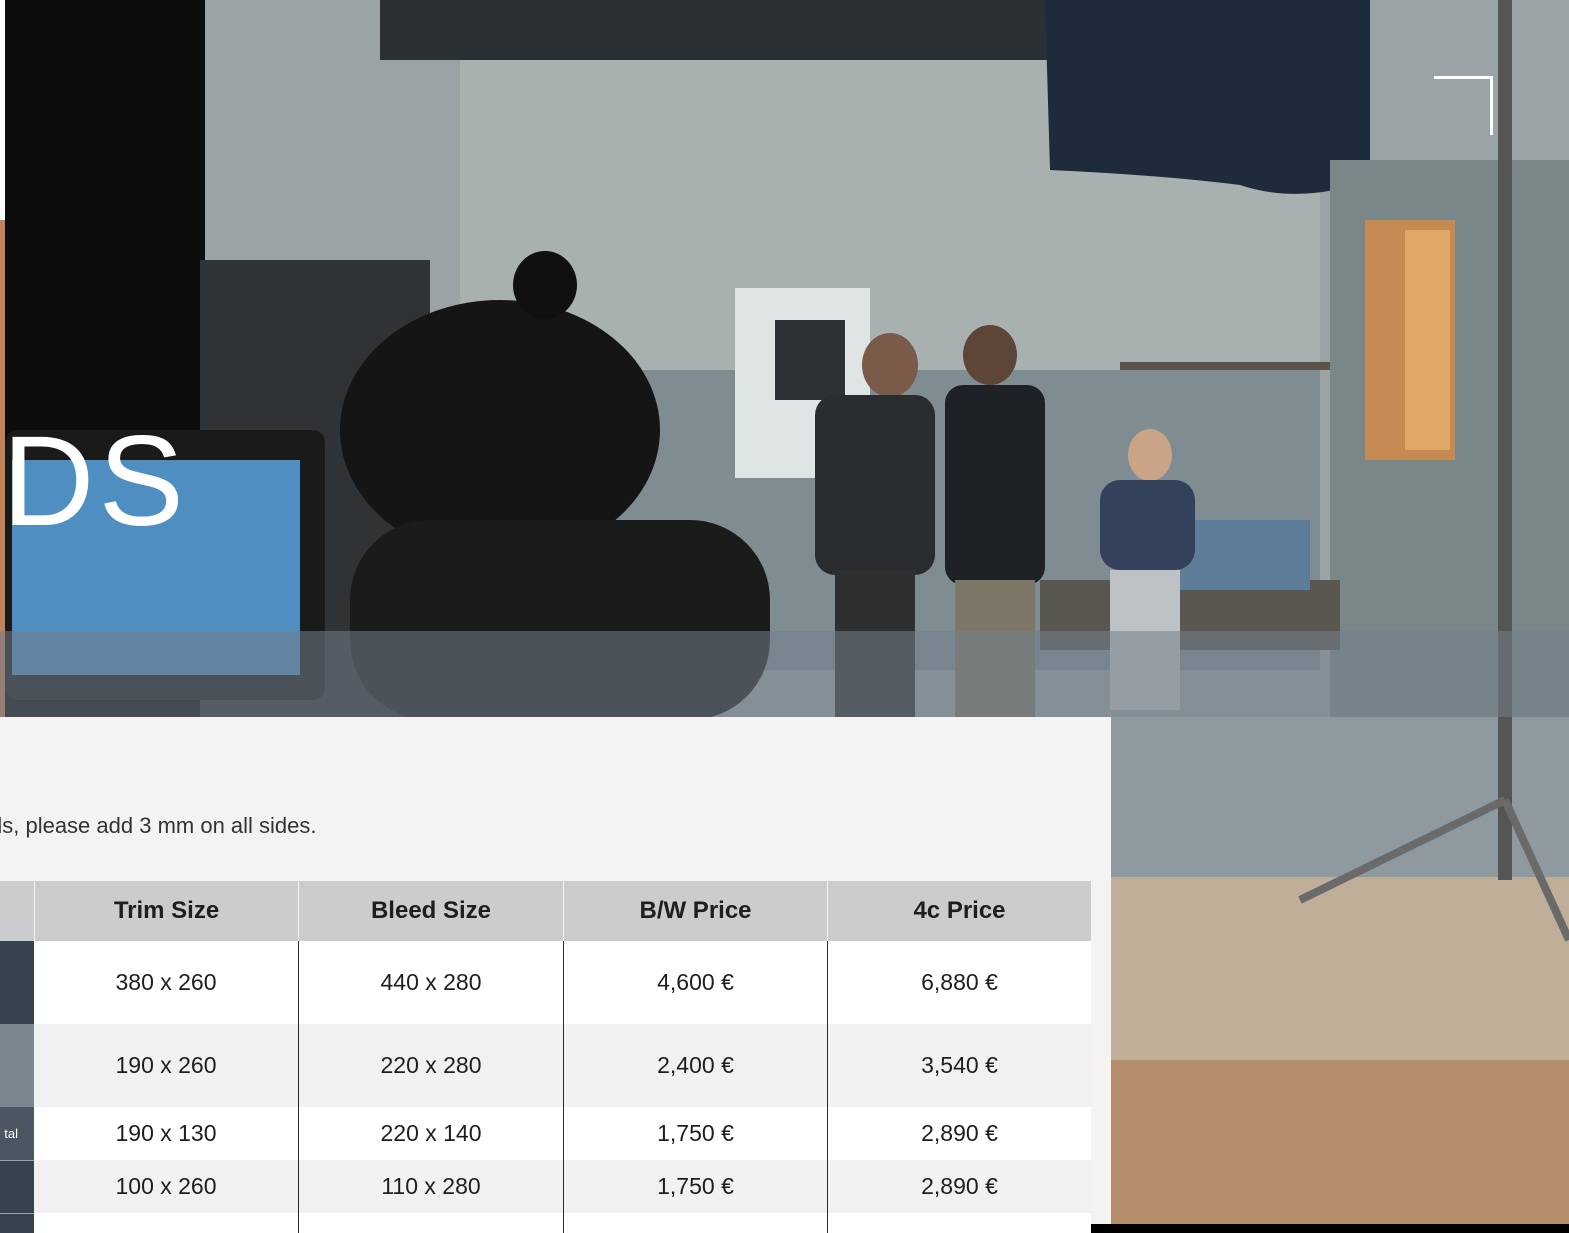 The width and height of the screenshot is (1569, 1233). Describe the element at coordinates (430, 1133) in the screenshot. I see `bleed-size-cell: 220 x 140` at that location.